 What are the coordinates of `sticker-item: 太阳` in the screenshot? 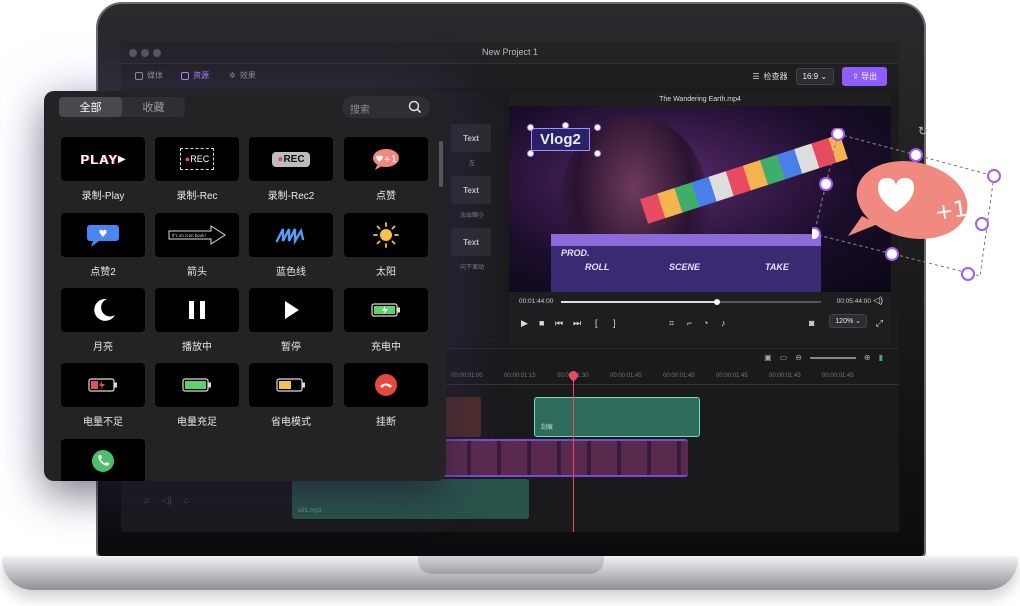 It's located at (386, 245).